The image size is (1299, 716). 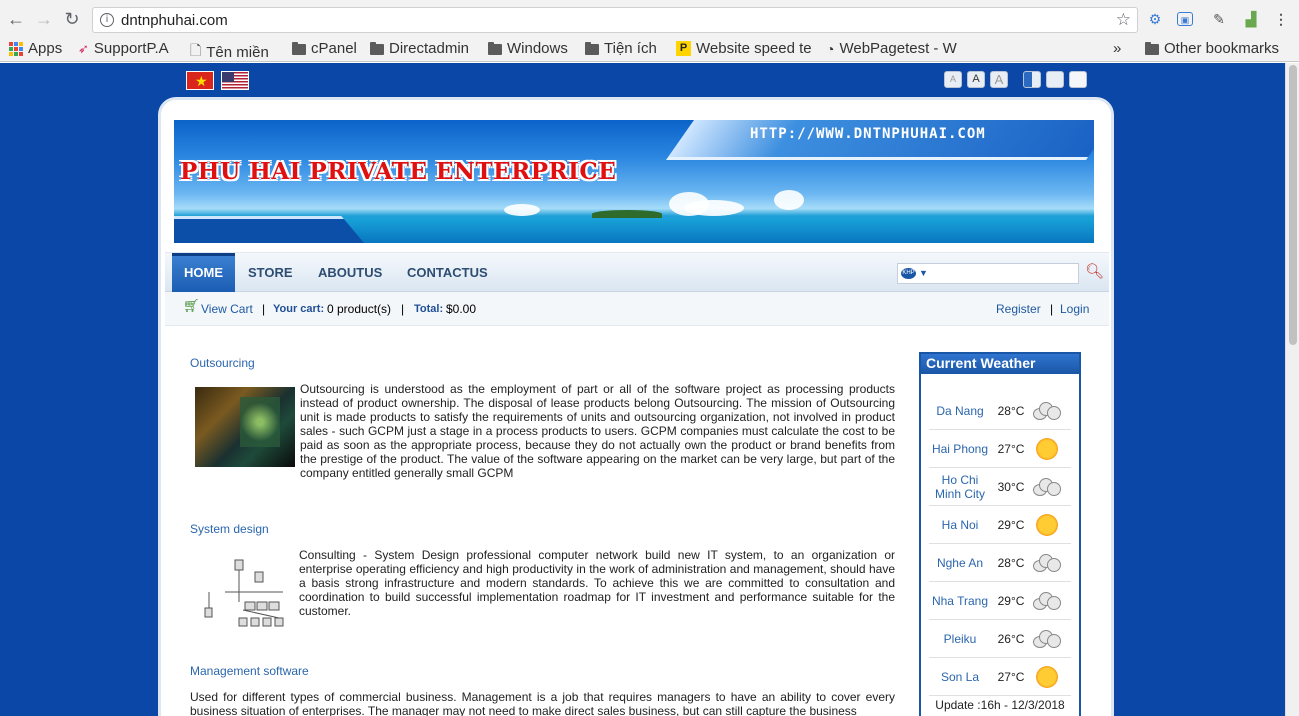 I want to click on screen-extension-icon: ▣, so click(x=1185, y=19).